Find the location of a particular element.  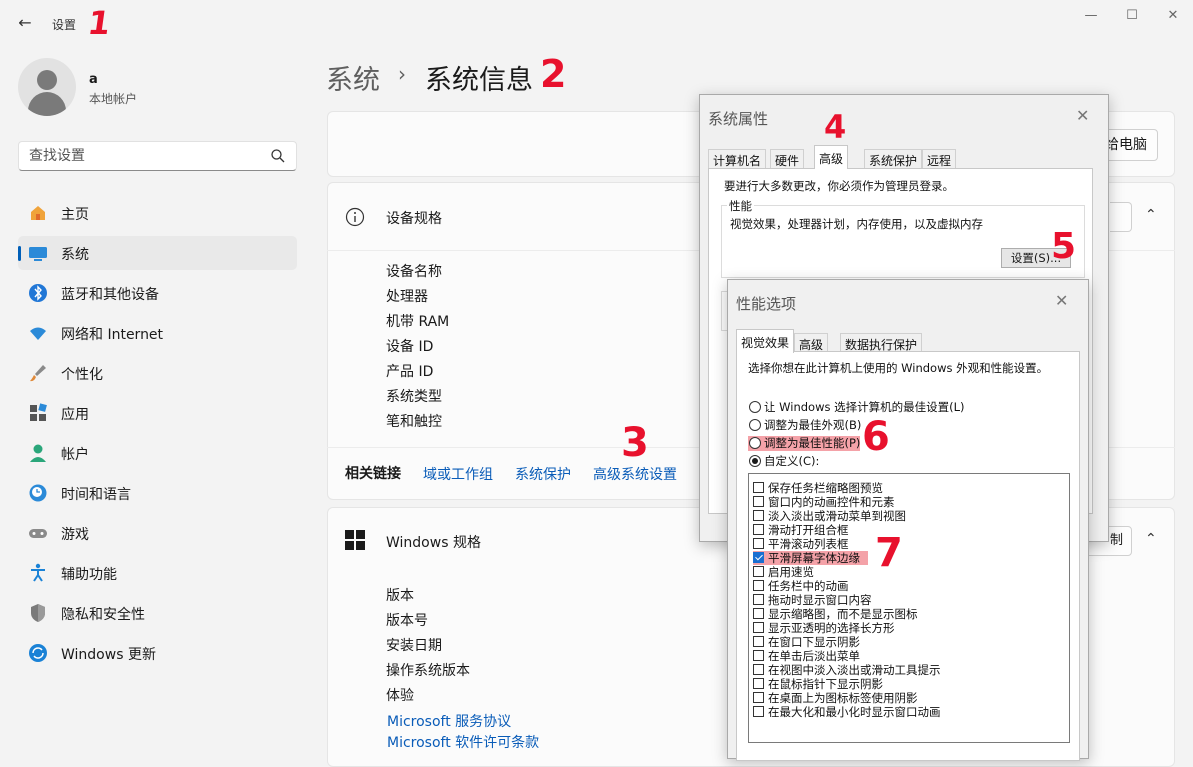

maximize-icon: ☐ is located at coordinates (1132, 16).